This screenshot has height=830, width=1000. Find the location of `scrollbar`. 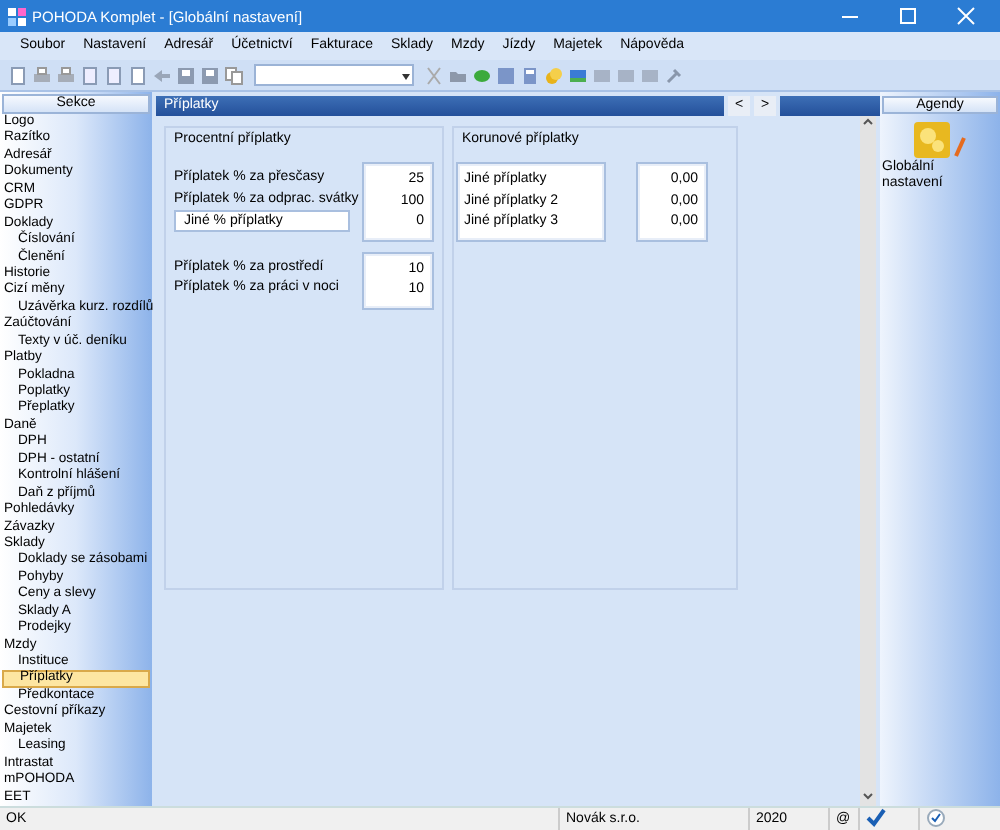

scrollbar is located at coordinates (868, 461).